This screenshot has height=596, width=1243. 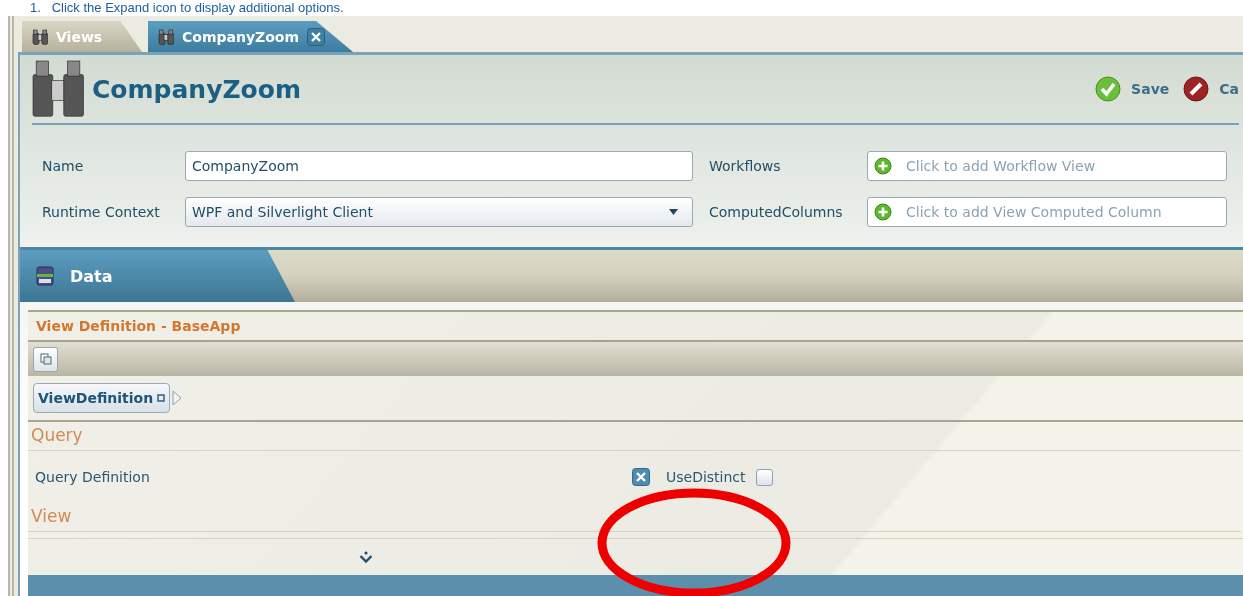 I want to click on instruction-text: 1. Click the Expand icon to display additional options., so click(x=187, y=8).